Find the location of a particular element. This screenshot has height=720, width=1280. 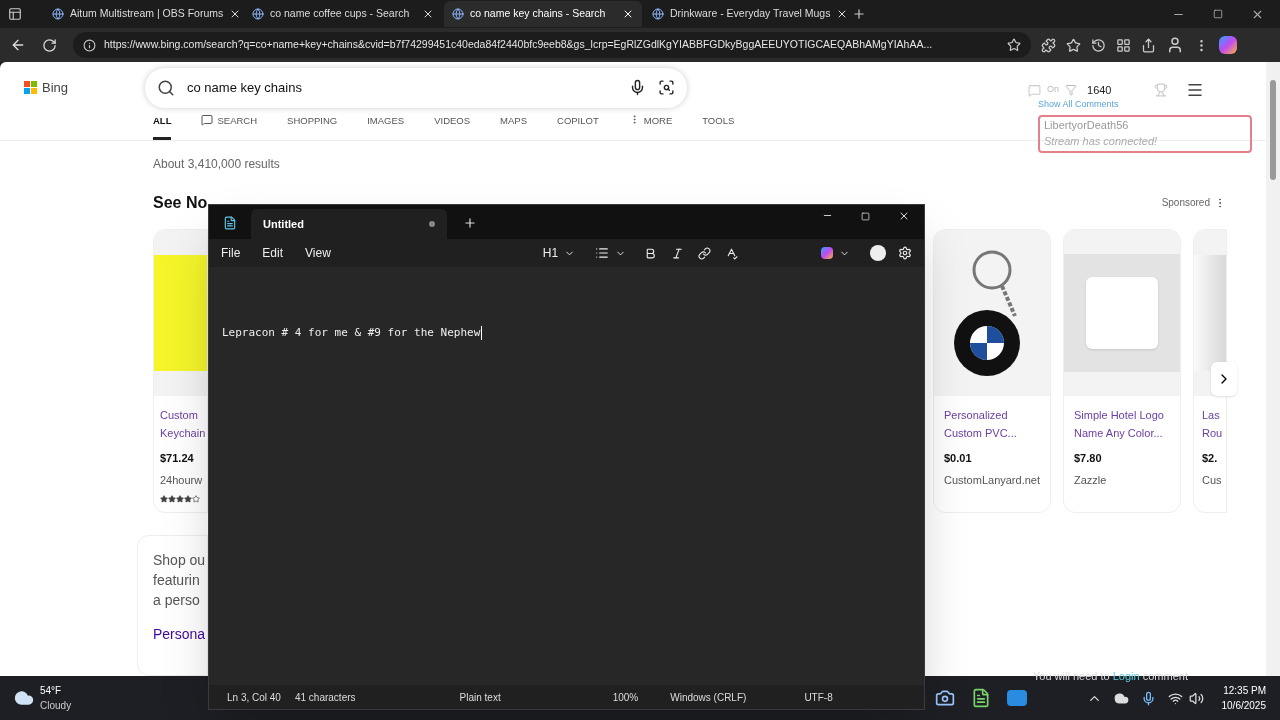

browser-tab: co name key chains - Search is located at coordinates (543, 14).